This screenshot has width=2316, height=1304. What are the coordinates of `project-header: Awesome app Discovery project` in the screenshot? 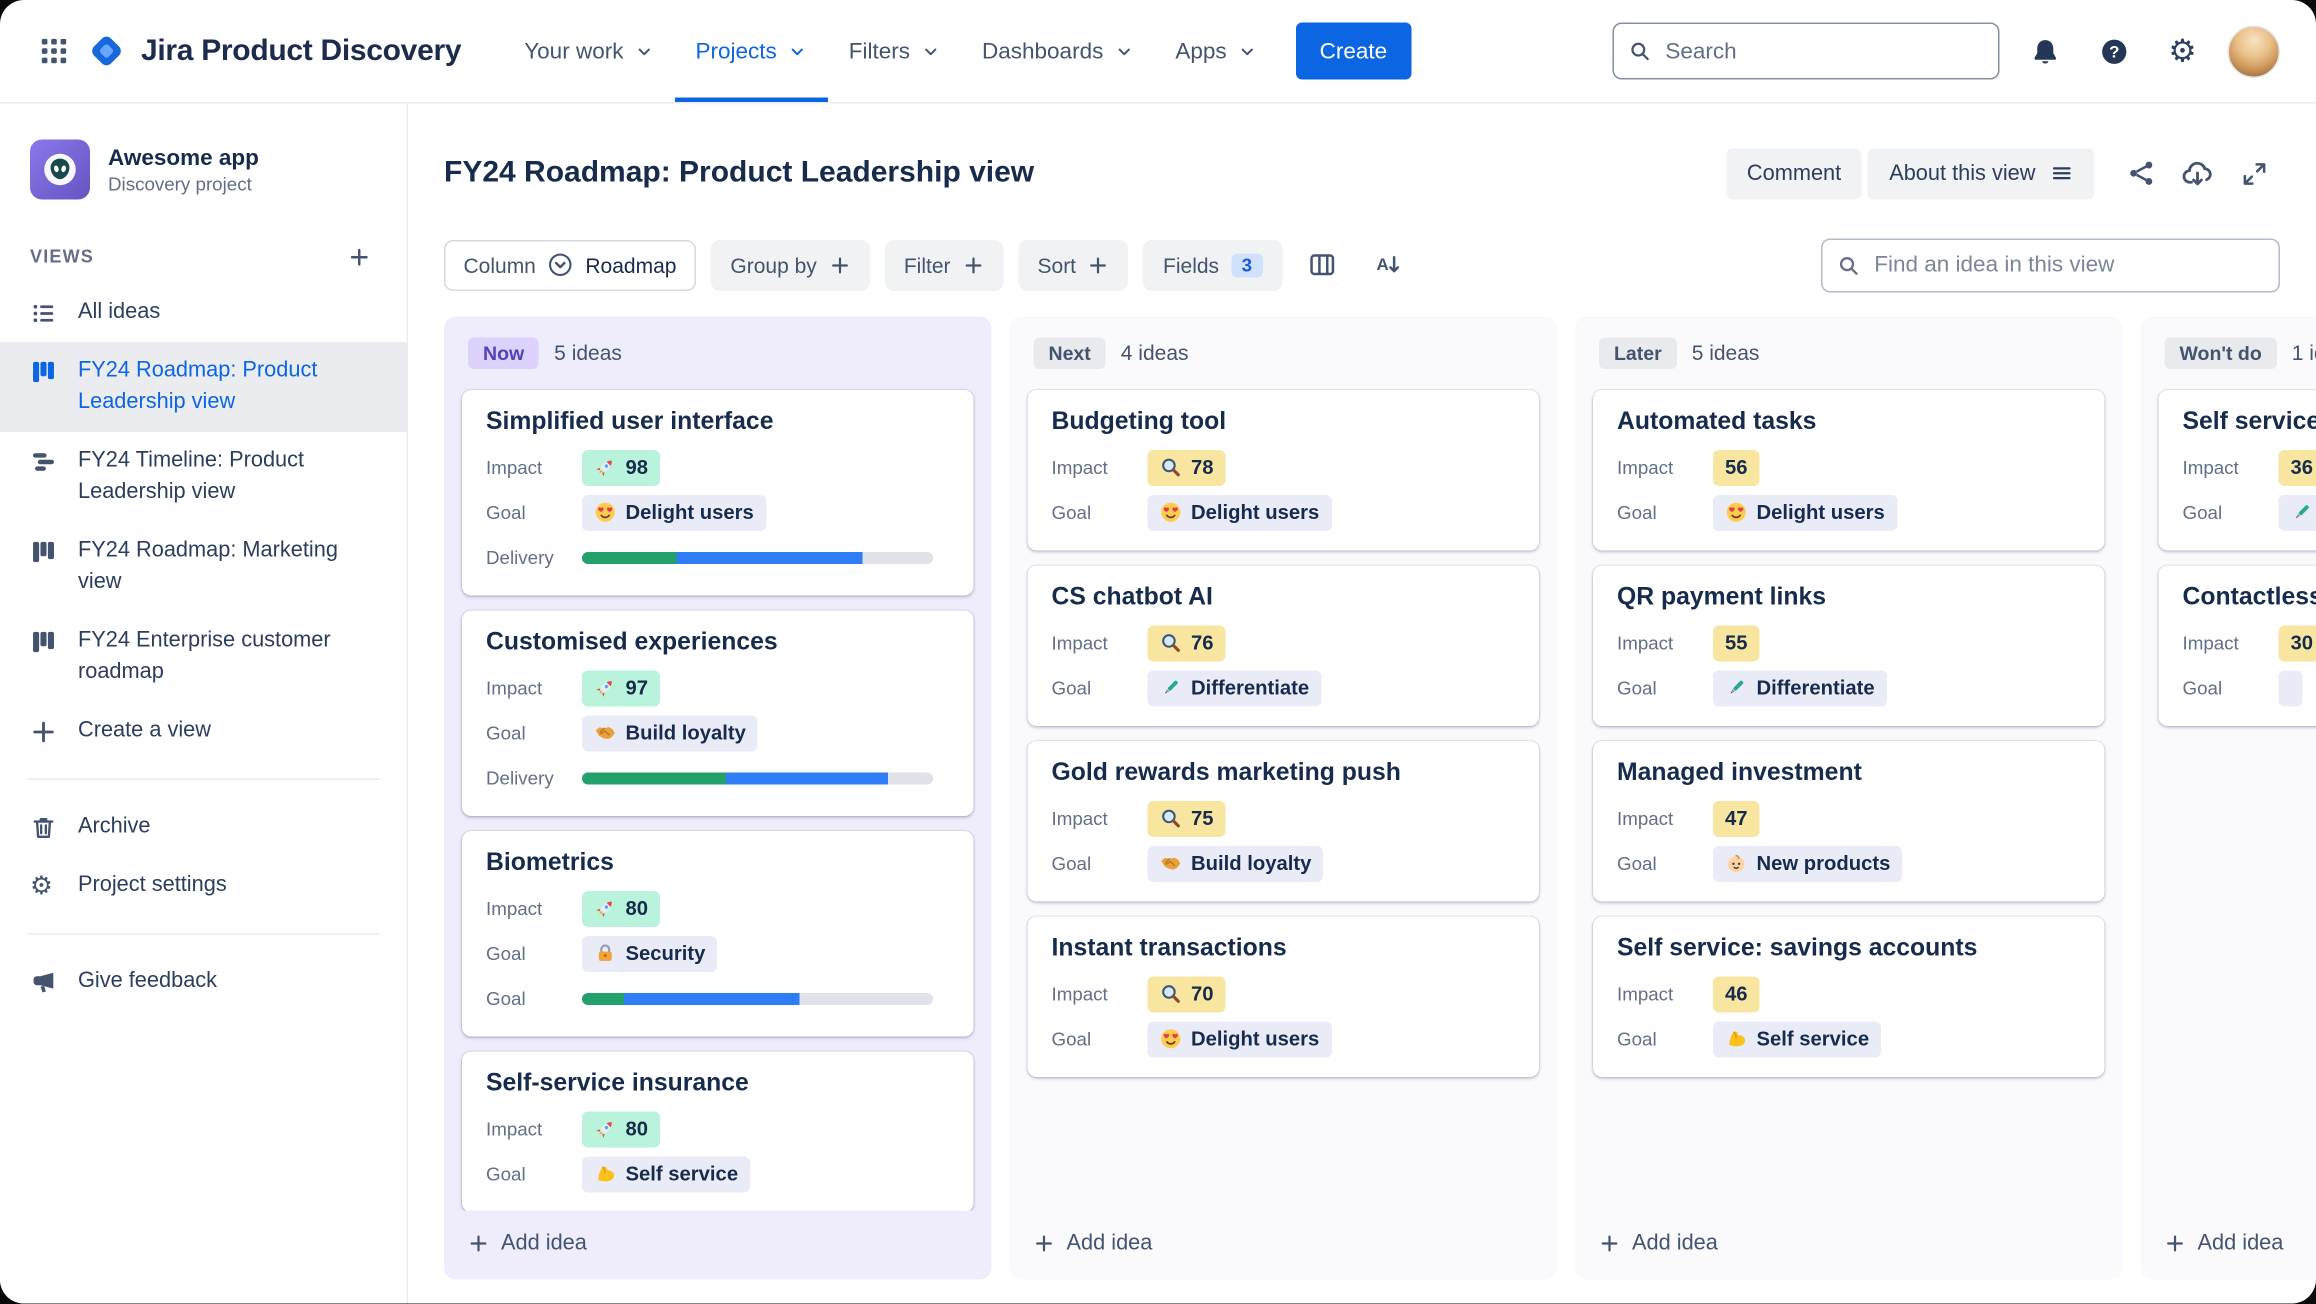 It's located at (203, 177).